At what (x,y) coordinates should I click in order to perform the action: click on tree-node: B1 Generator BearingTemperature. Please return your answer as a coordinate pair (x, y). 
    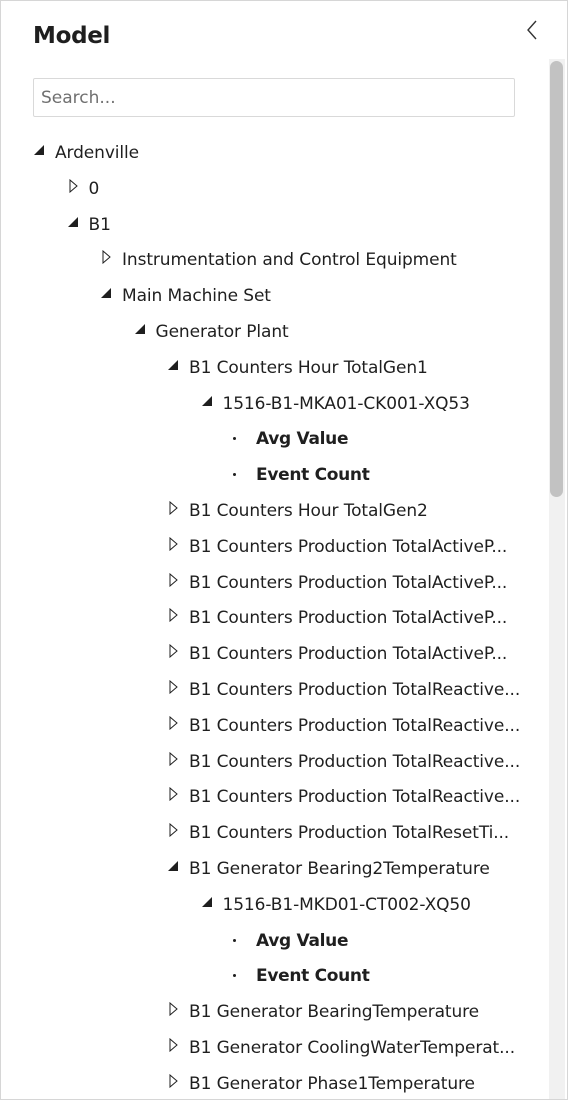
    Looking at the image, I should click on (275, 1012).